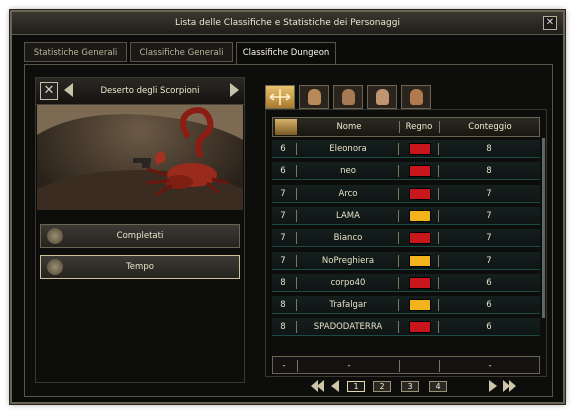 The image size is (581, 416). Describe the element at coordinates (490, 127) in the screenshot. I see `header-count: Conteggio` at that location.